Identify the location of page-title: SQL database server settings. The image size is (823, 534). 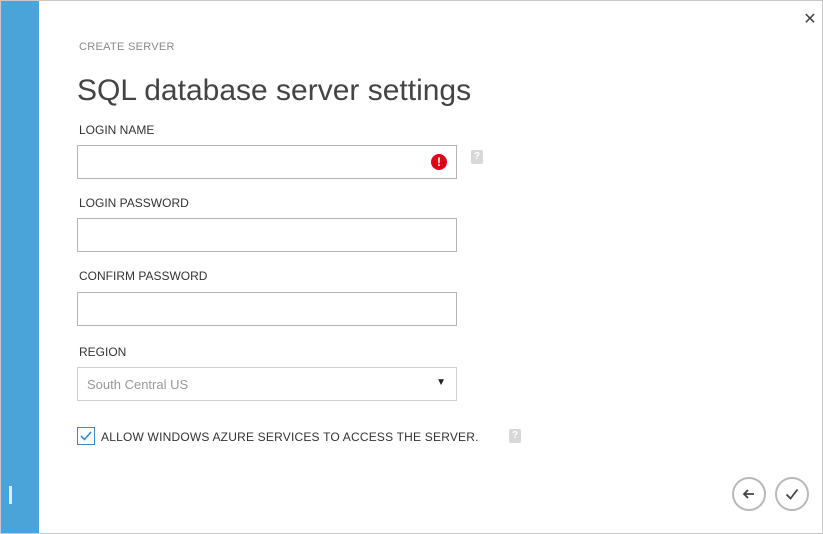
(274, 90).